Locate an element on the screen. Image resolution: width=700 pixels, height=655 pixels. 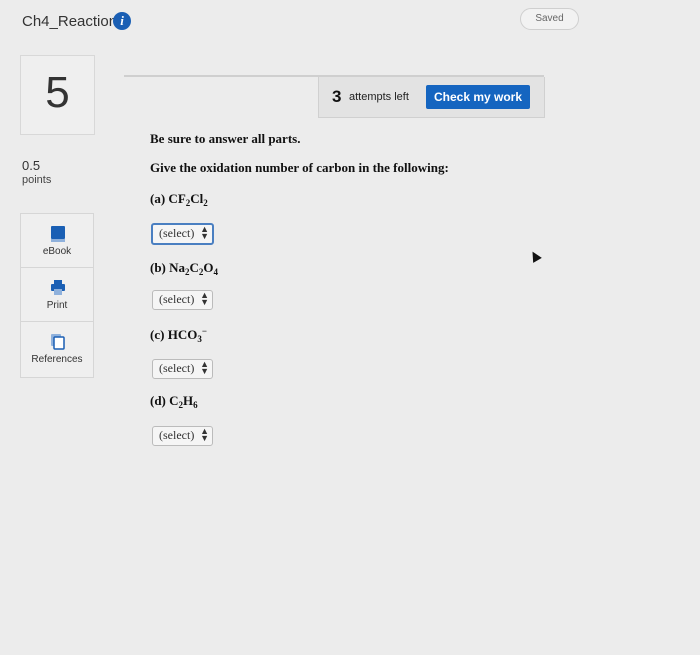
part-a-formula: CF2Cl2 is located at coordinates (188, 199).